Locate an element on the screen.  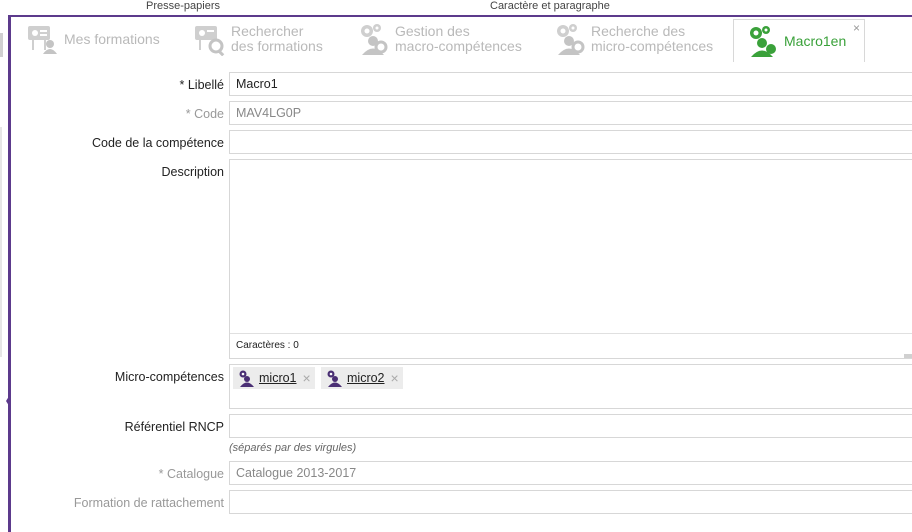
tab-recherche-micro: Recherche des micro-compétences is located at coordinates (643, 39).